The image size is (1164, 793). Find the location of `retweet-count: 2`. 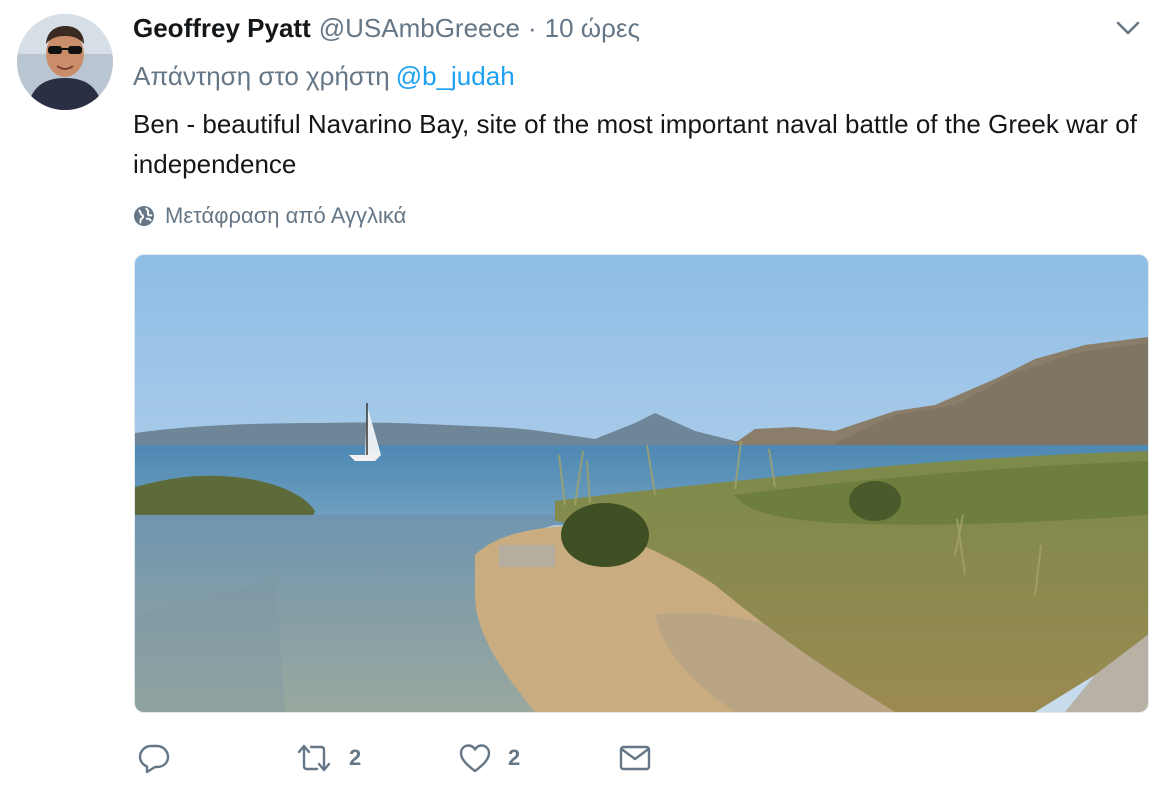

retweet-count: 2 is located at coordinates (355, 757).